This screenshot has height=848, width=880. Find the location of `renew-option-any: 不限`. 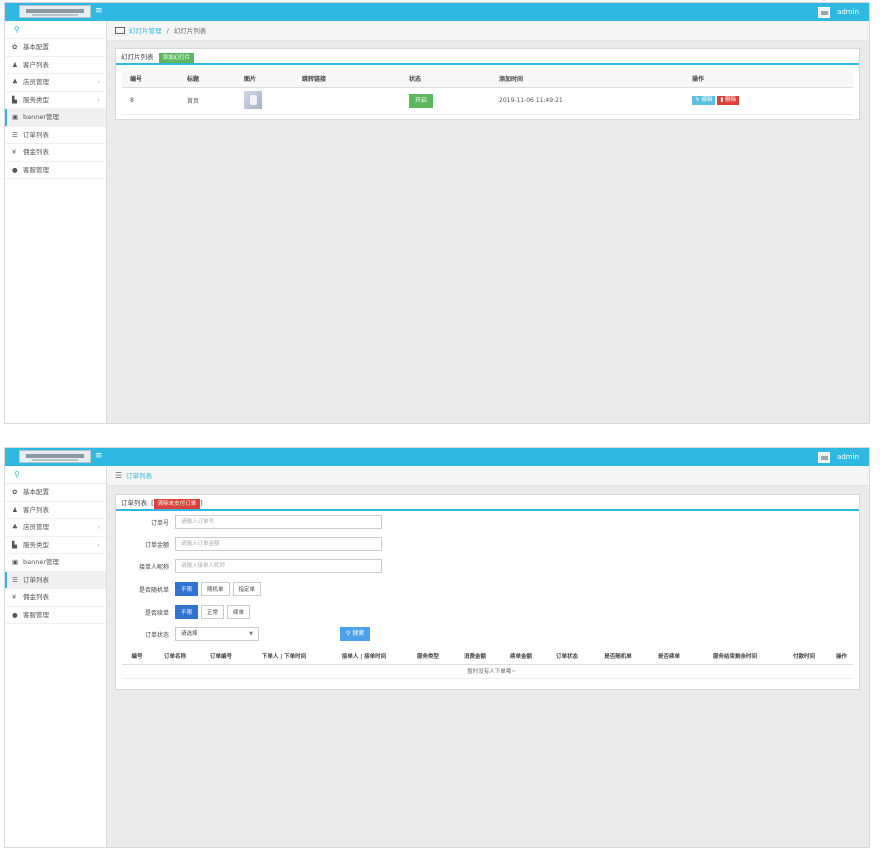

renew-option-any: 不限 is located at coordinates (187, 612).